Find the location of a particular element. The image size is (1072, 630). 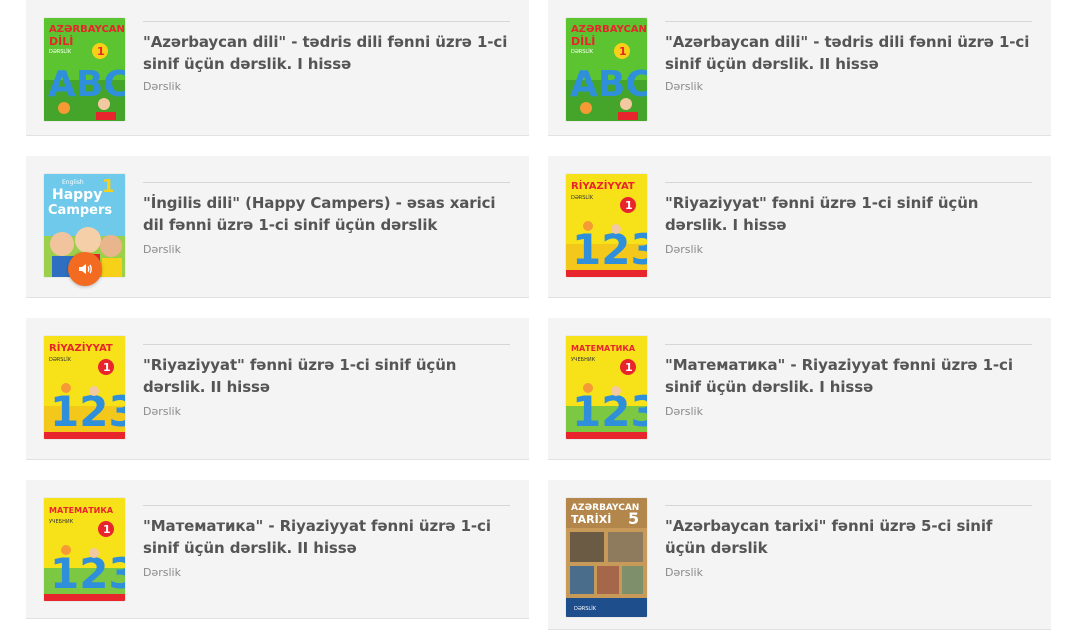

book-cover: AZƏRBAYCAN TARİXİ 5 DƏRSLİK is located at coordinates (606, 557).